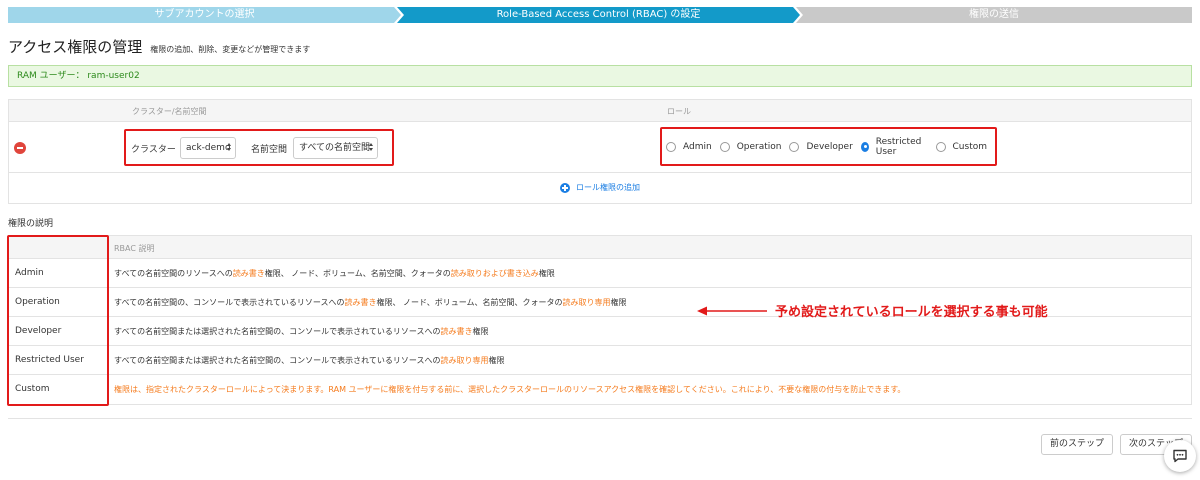 This screenshot has width=1200, height=480. What do you see at coordinates (153, 150) in the screenshot?
I see `cluster-label: クラスター` at bounding box center [153, 150].